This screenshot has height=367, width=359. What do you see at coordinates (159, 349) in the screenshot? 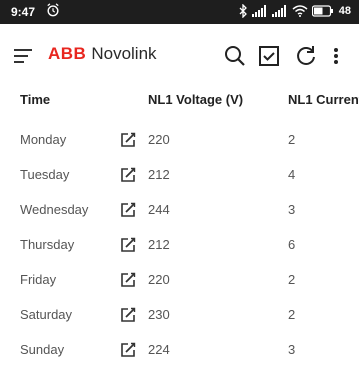
I see `cell-voltage: 224` at bounding box center [159, 349].